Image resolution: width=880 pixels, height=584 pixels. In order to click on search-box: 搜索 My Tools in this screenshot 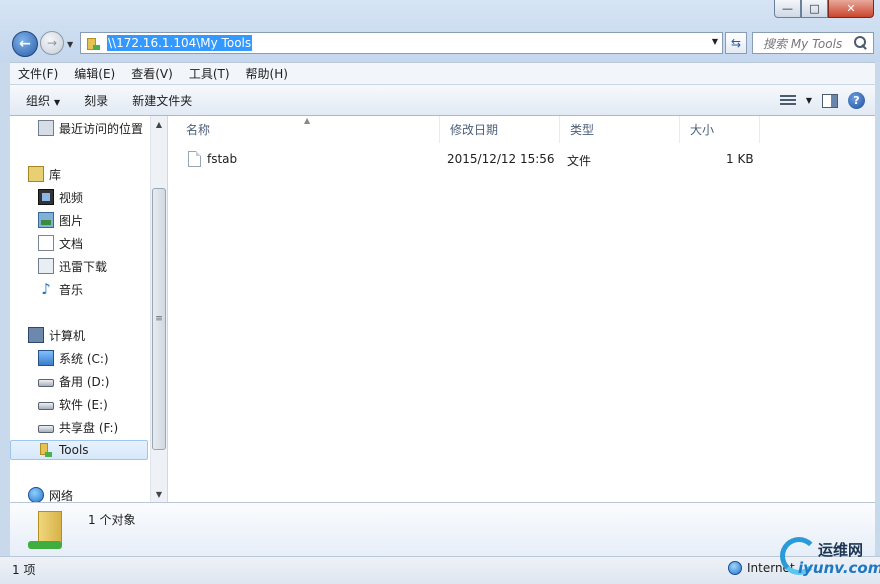, I will do `click(813, 43)`.